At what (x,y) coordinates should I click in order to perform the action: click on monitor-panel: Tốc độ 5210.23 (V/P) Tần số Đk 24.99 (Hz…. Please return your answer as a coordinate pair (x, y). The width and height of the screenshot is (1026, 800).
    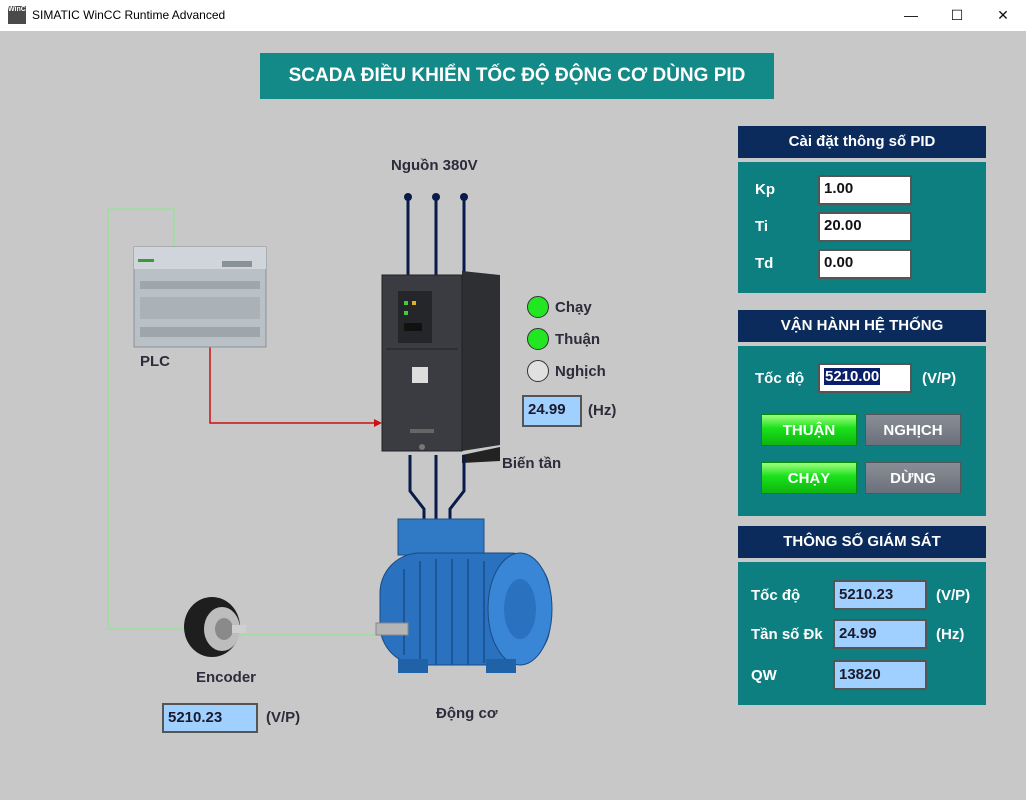
    Looking at the image, I should click on (862, 633).